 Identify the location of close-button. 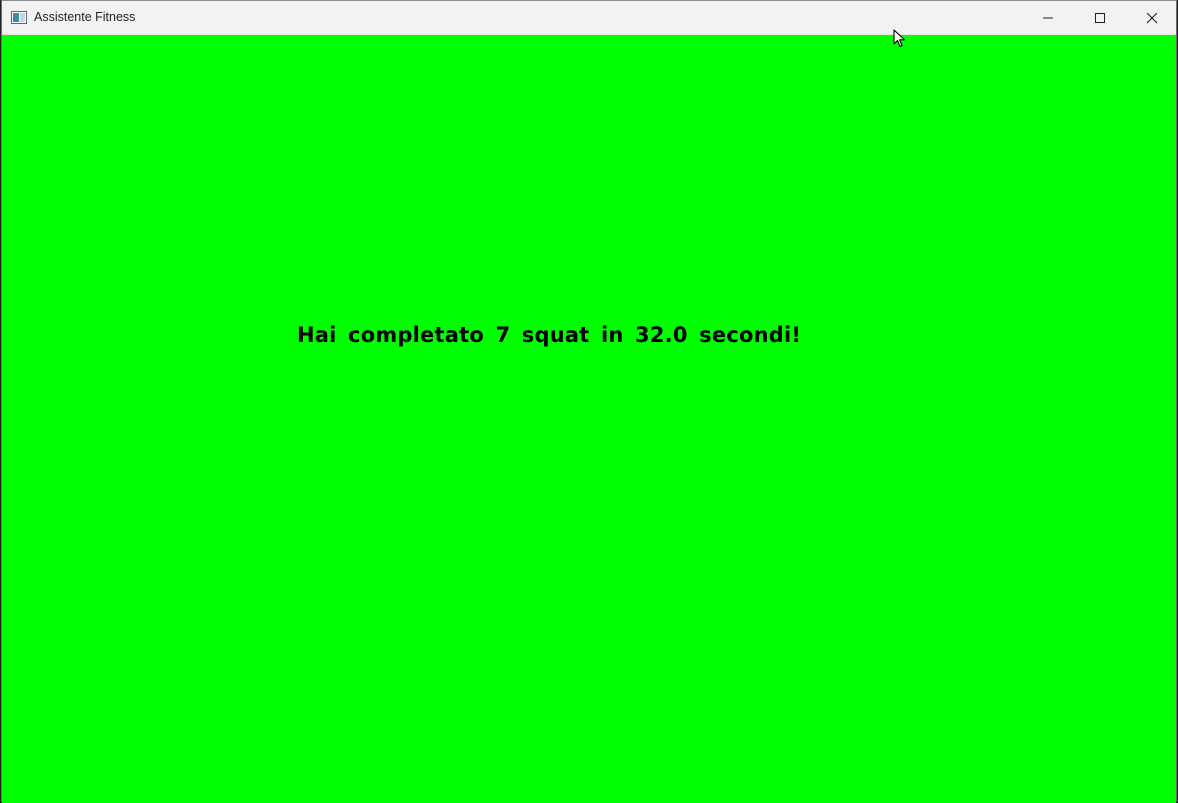
(1152, 17).